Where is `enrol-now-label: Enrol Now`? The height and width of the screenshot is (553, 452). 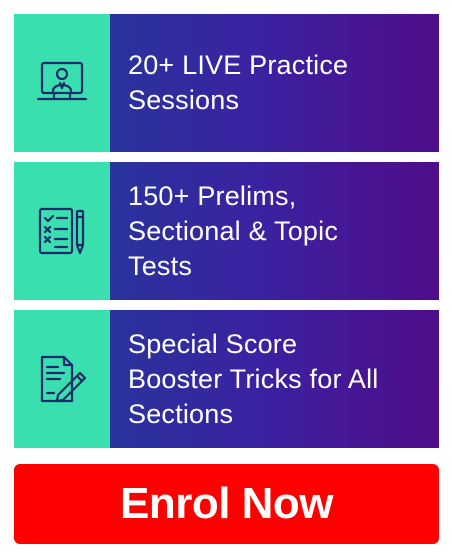 enrol-now-label: Enrol Now is located at coordinates (226, 503).